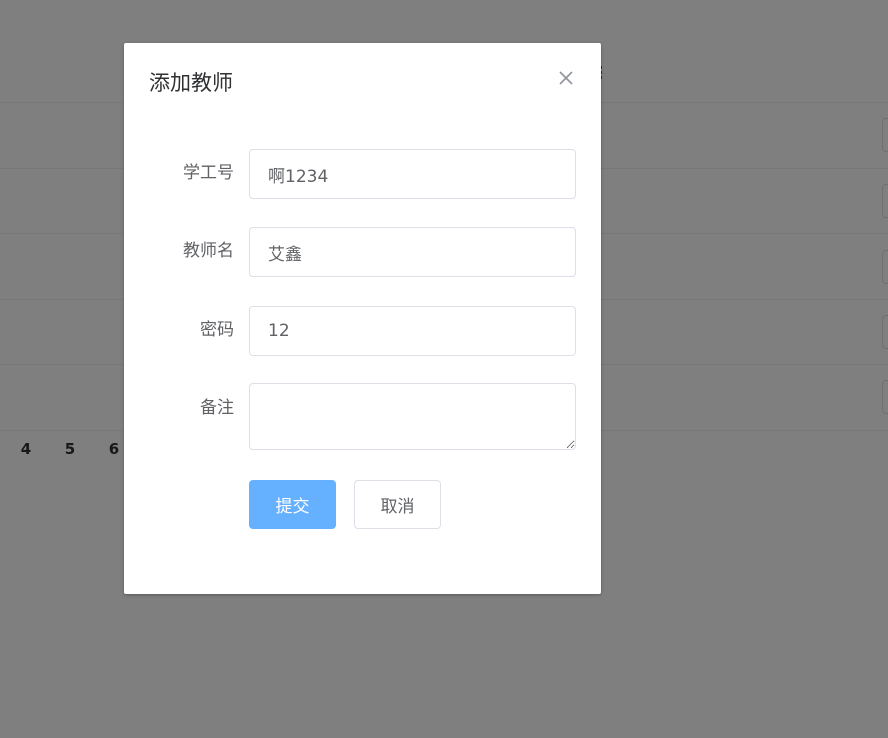 This screenshot has height=738, width=888. I want to click on close-icon, so click(566, 78).